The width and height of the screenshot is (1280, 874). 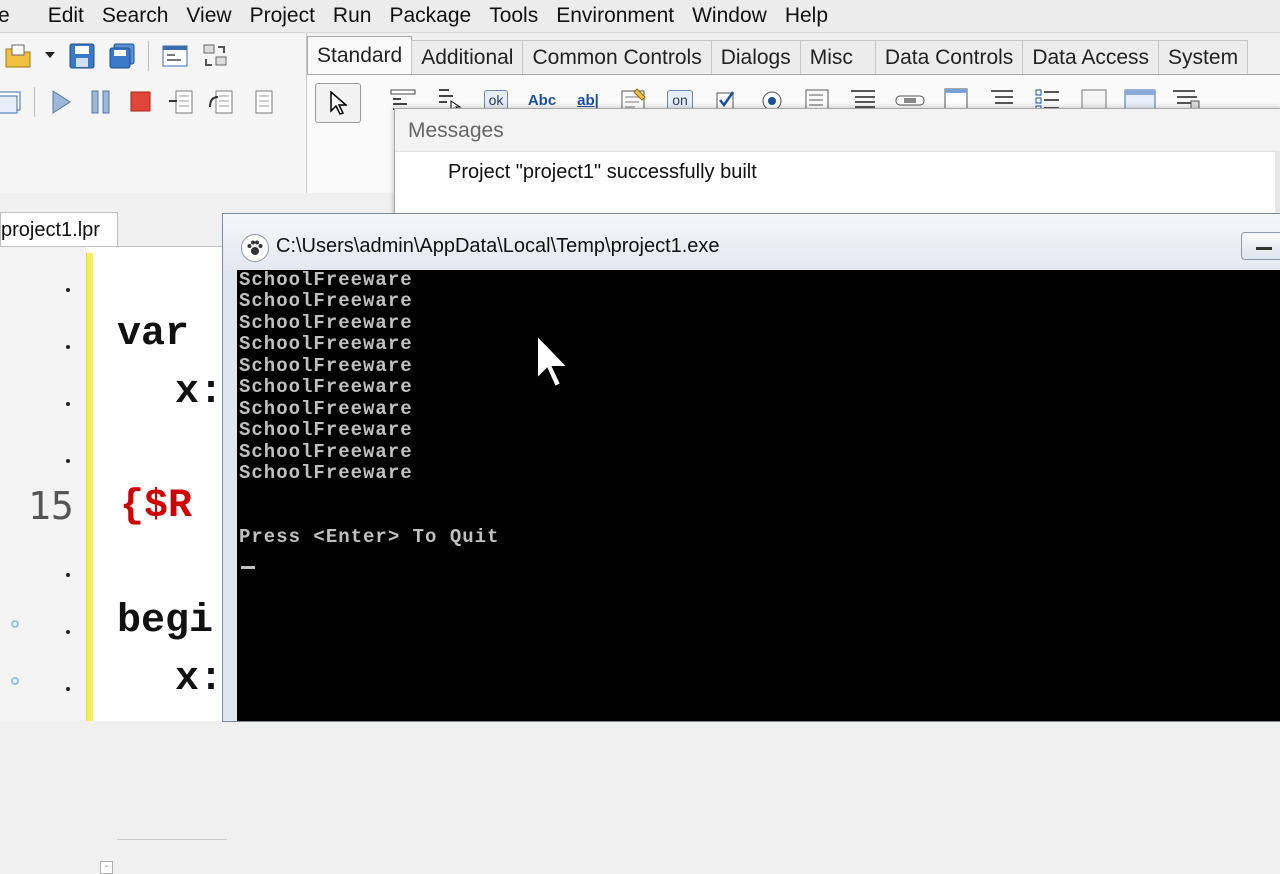 What do you see at coordinates (50, 56) in the screenshot?
I see `chevron-down-icon` at bounding box center [50, 56].